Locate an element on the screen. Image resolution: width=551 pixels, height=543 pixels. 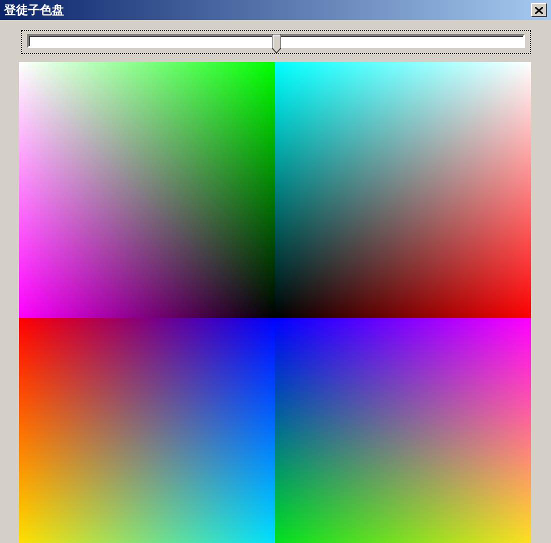
close-icon is located at coordinates (539, 10).